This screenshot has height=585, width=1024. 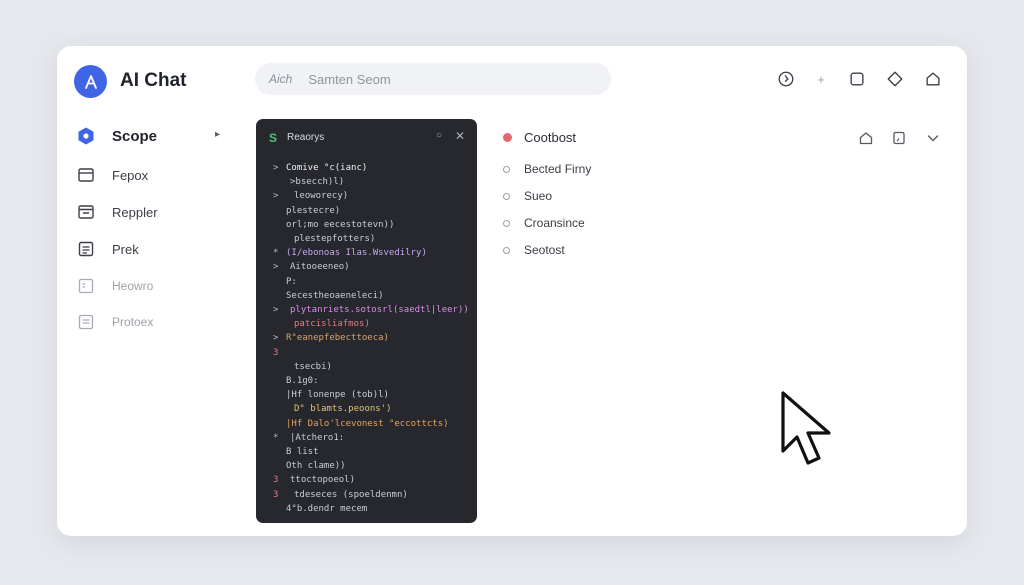 I want to click on sidebar-item-fepox: Fepox, so click(x=112, y=175).